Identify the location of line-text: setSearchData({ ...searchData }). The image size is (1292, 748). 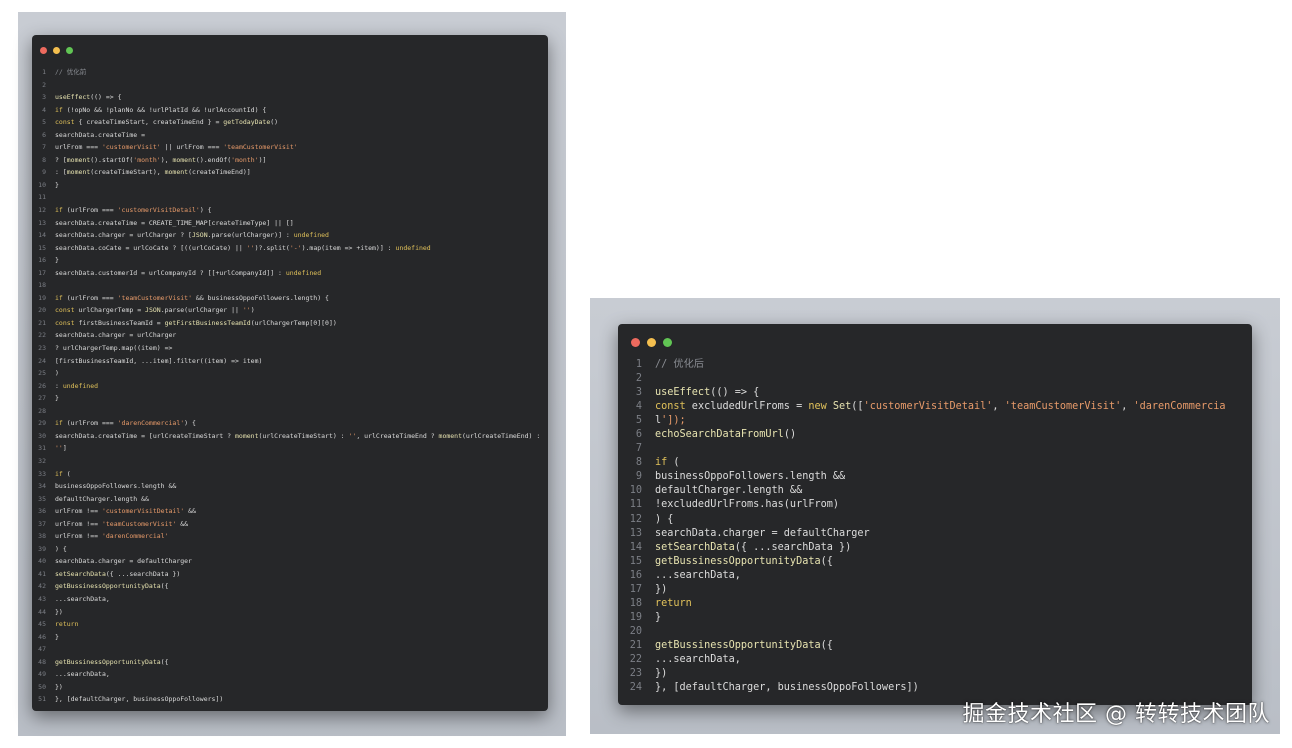
(753, 547).